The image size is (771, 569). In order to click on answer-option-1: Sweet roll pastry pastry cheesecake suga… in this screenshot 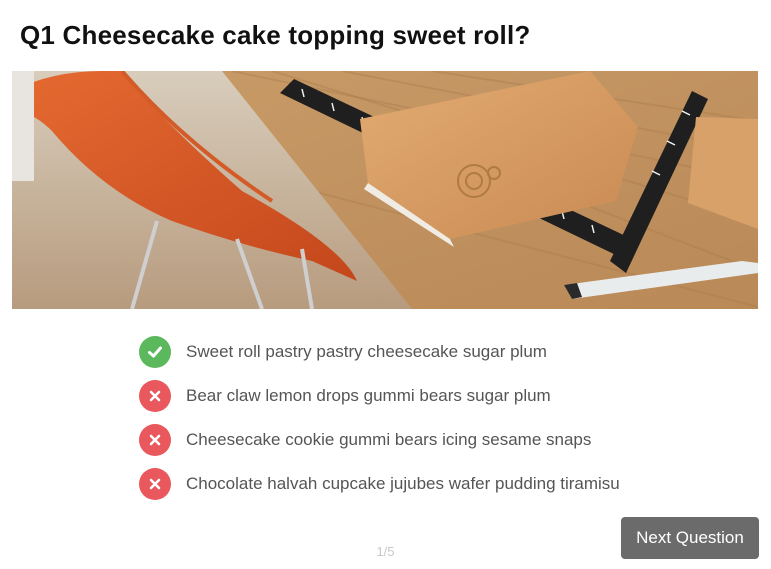, I will do `click(379, 352)`.